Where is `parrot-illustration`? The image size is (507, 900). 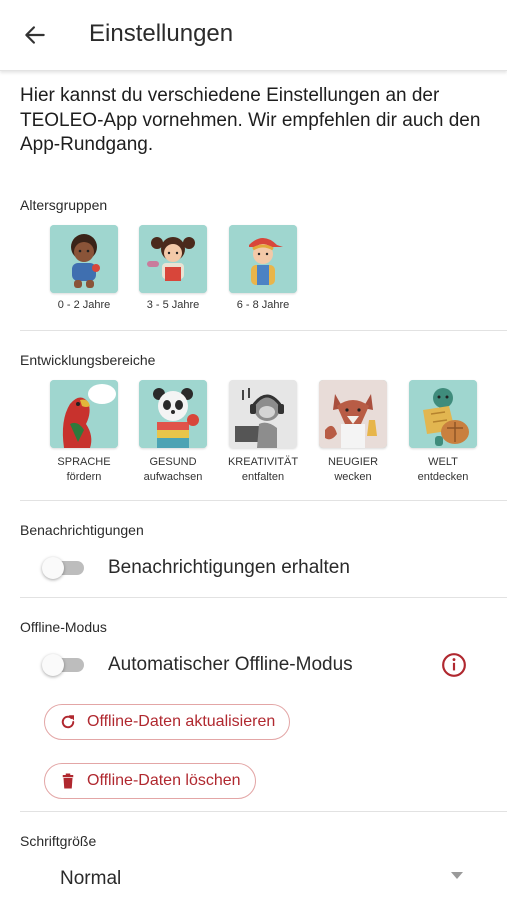
parrot-illustration is located at coordinates (84, 414).